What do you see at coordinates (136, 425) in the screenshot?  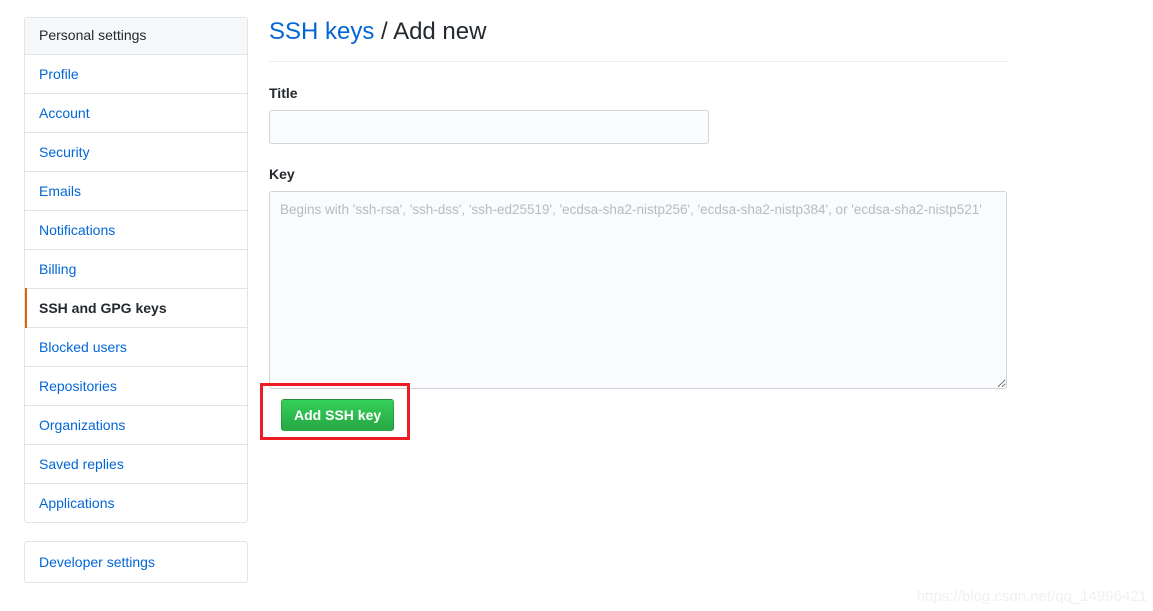 I see `sidebar-item-organizations: Organizations` at bounding box center [136, 425].